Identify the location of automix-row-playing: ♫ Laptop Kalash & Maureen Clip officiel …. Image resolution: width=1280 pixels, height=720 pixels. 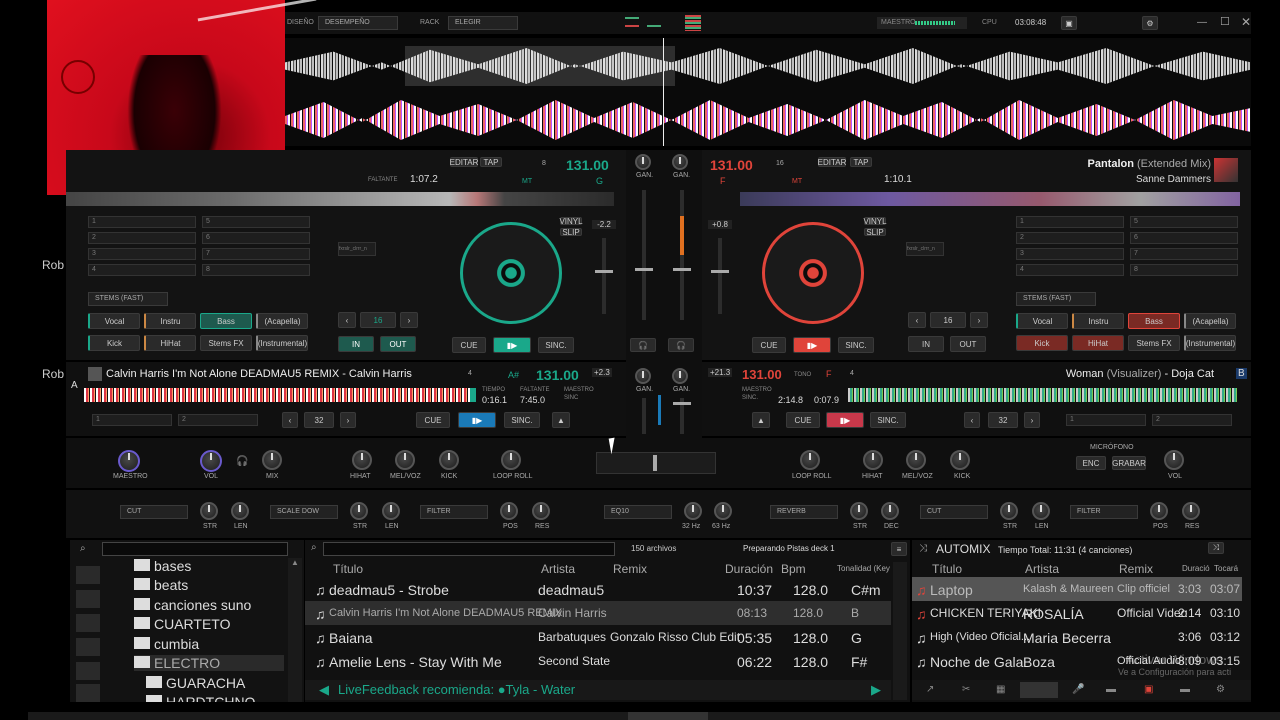
(1077, 589).